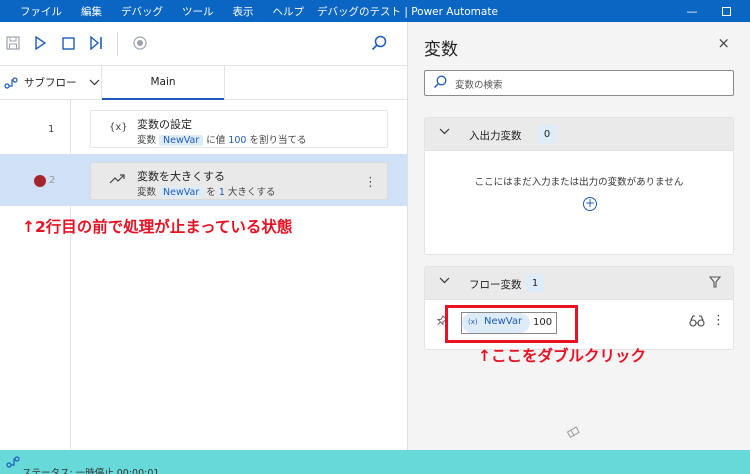 This screenshot has height=474, width=750. I want to click on flow-tabs: サブフロー Main, so click(203, 83).